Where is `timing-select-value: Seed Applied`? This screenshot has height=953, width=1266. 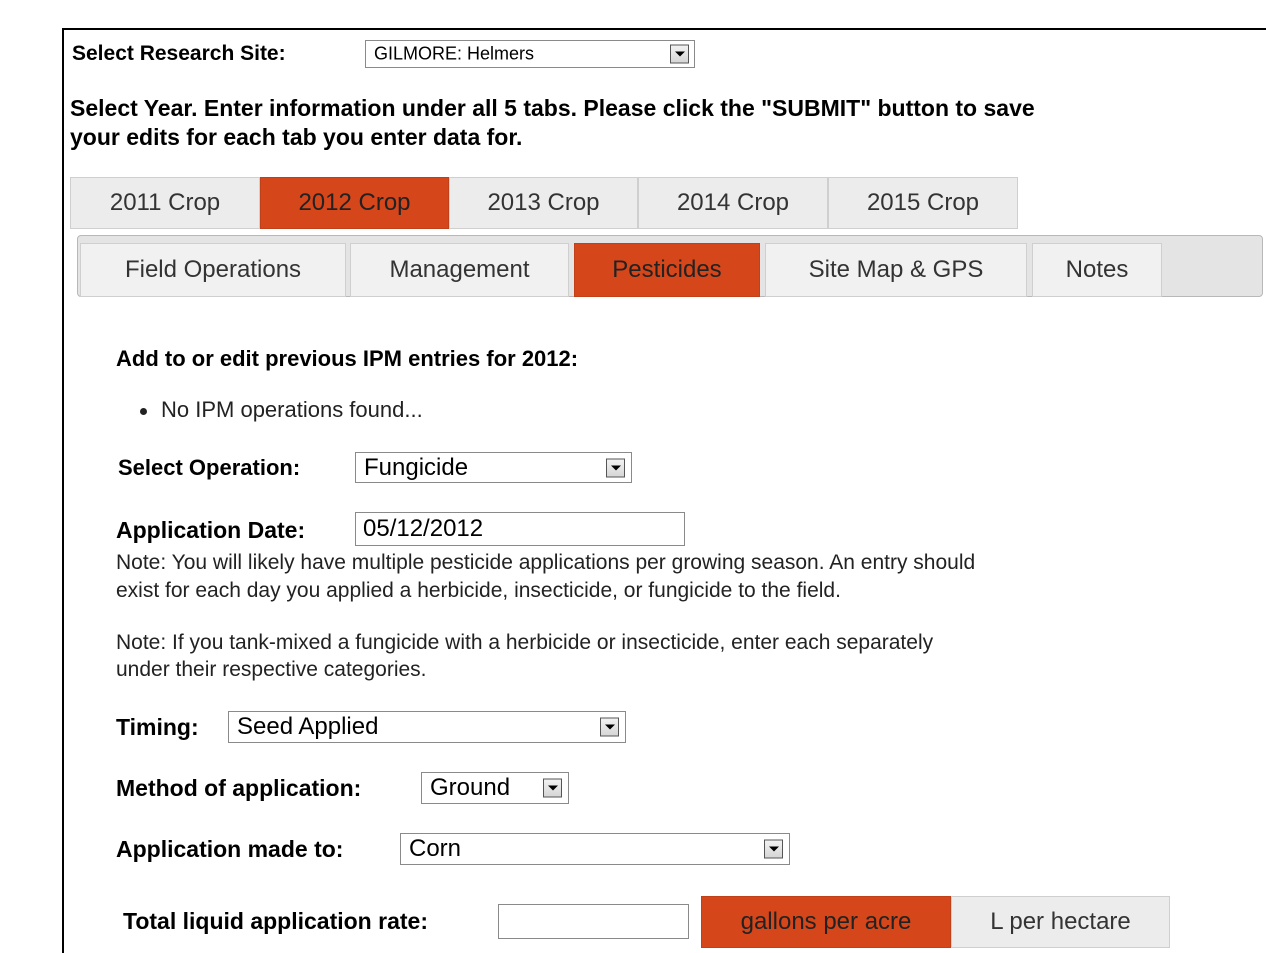 timing-select-value: Seed Applied is located at coordinates (308, 726).